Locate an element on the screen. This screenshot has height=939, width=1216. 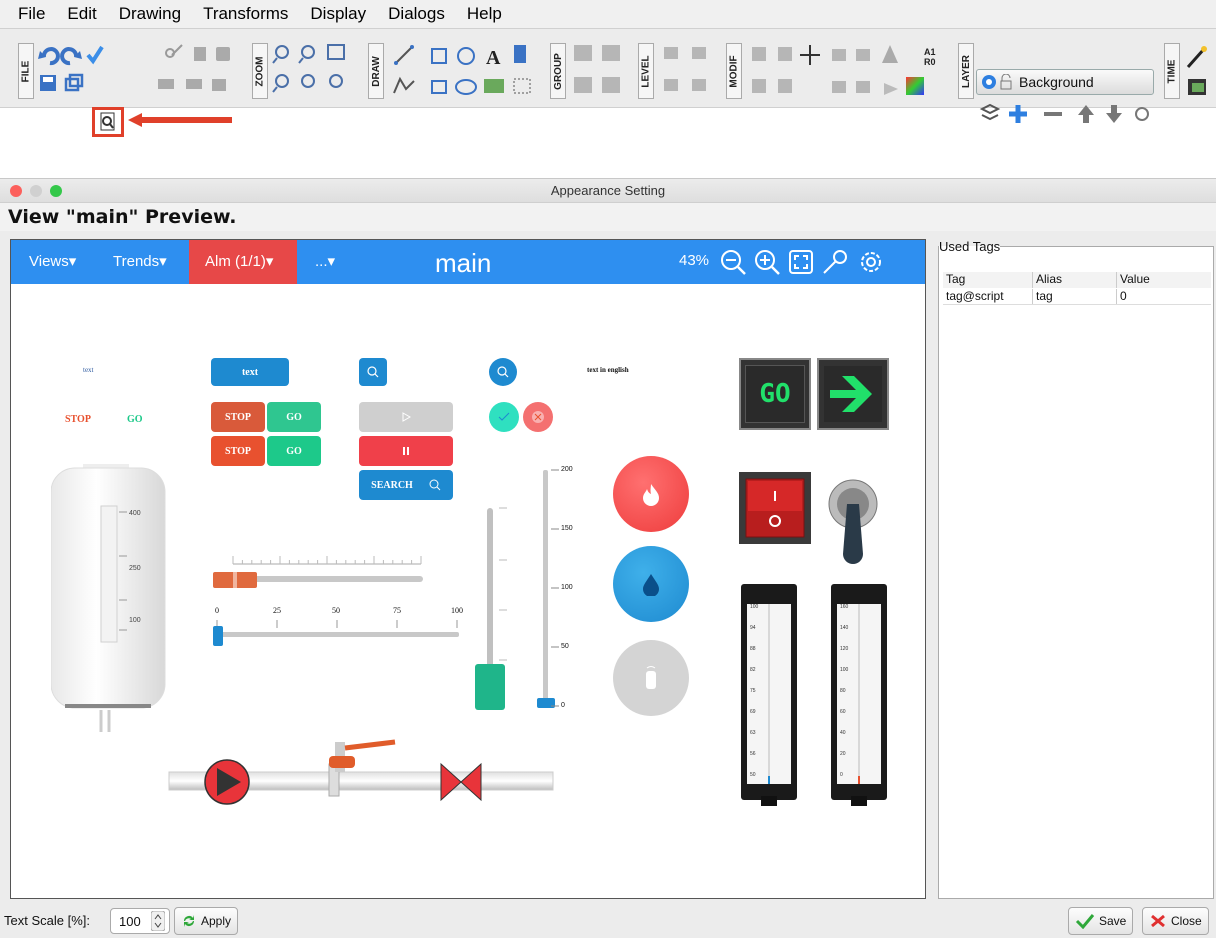
settings-gear-icon is located at coordinates (871, 262).